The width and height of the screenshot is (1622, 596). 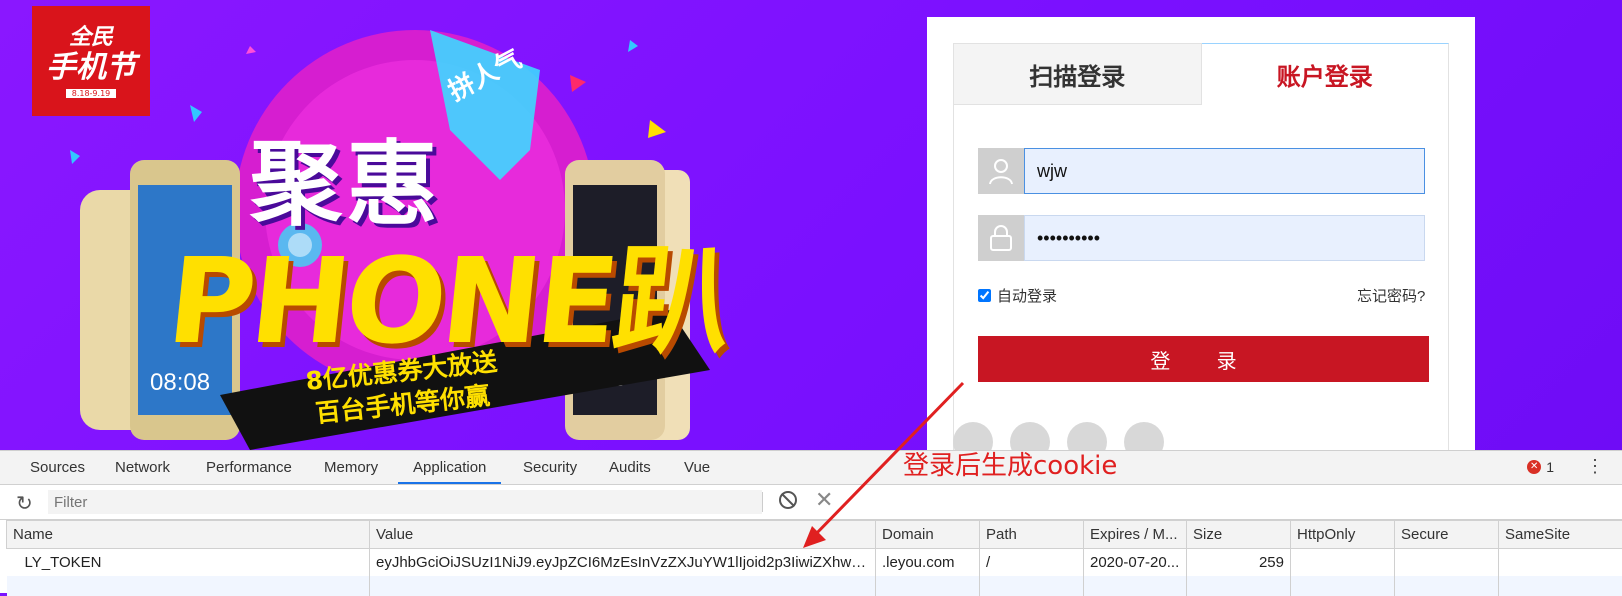 I want to click on auto-login-label: 自动登录, so click(x=1027, y=295).